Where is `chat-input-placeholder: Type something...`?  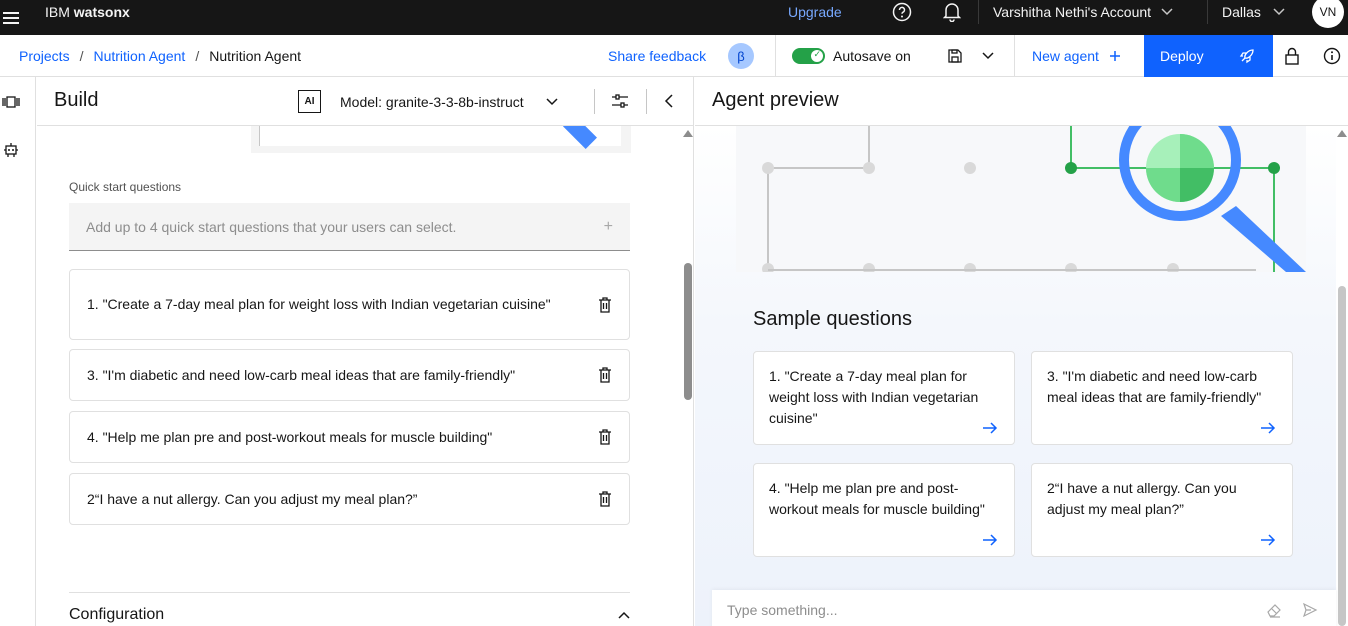 chat-input-placeholder: Type something... is located at coordinates (782, 609).